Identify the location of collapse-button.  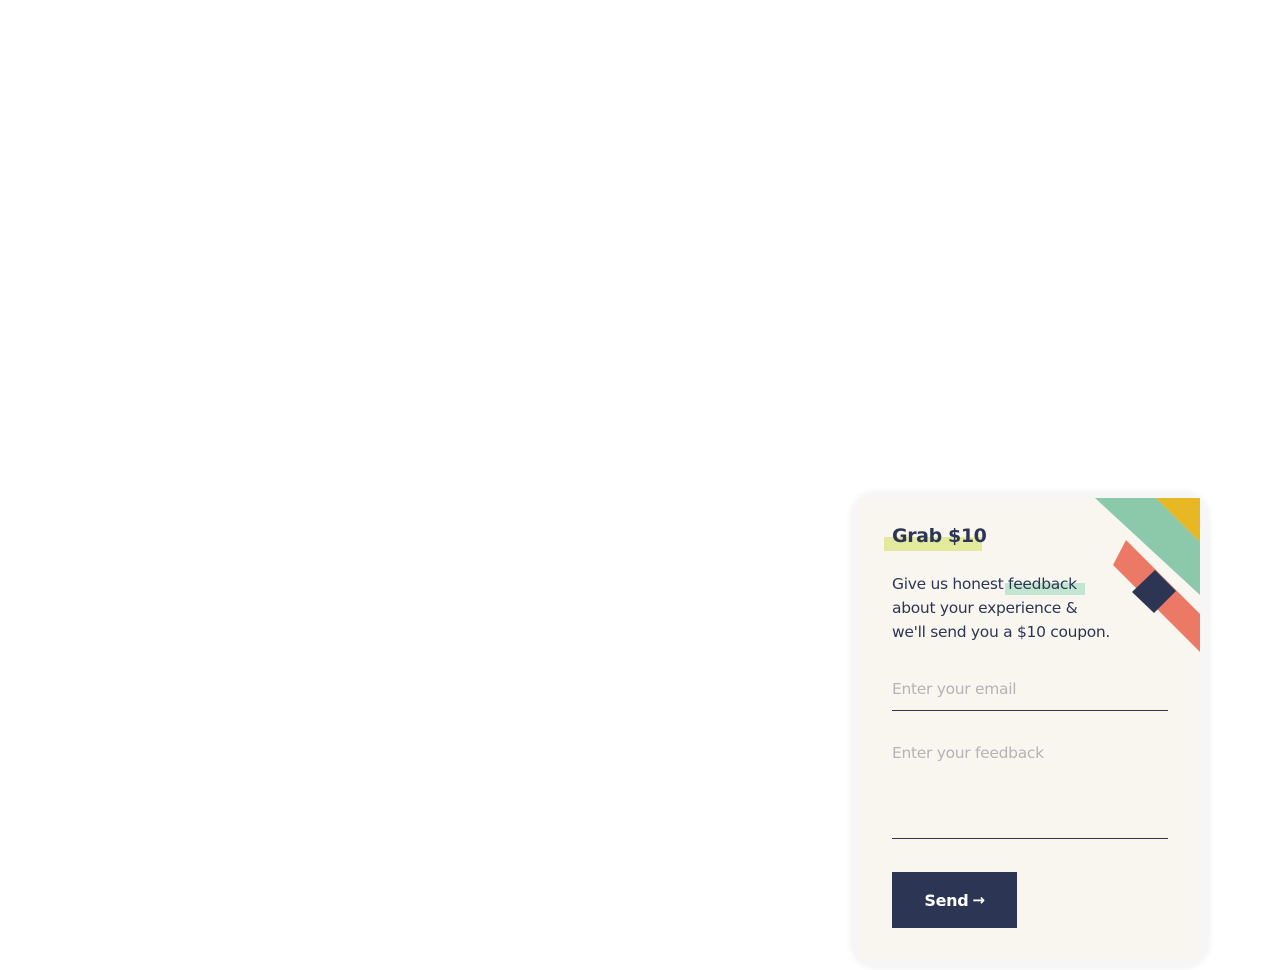
(1162, 535).